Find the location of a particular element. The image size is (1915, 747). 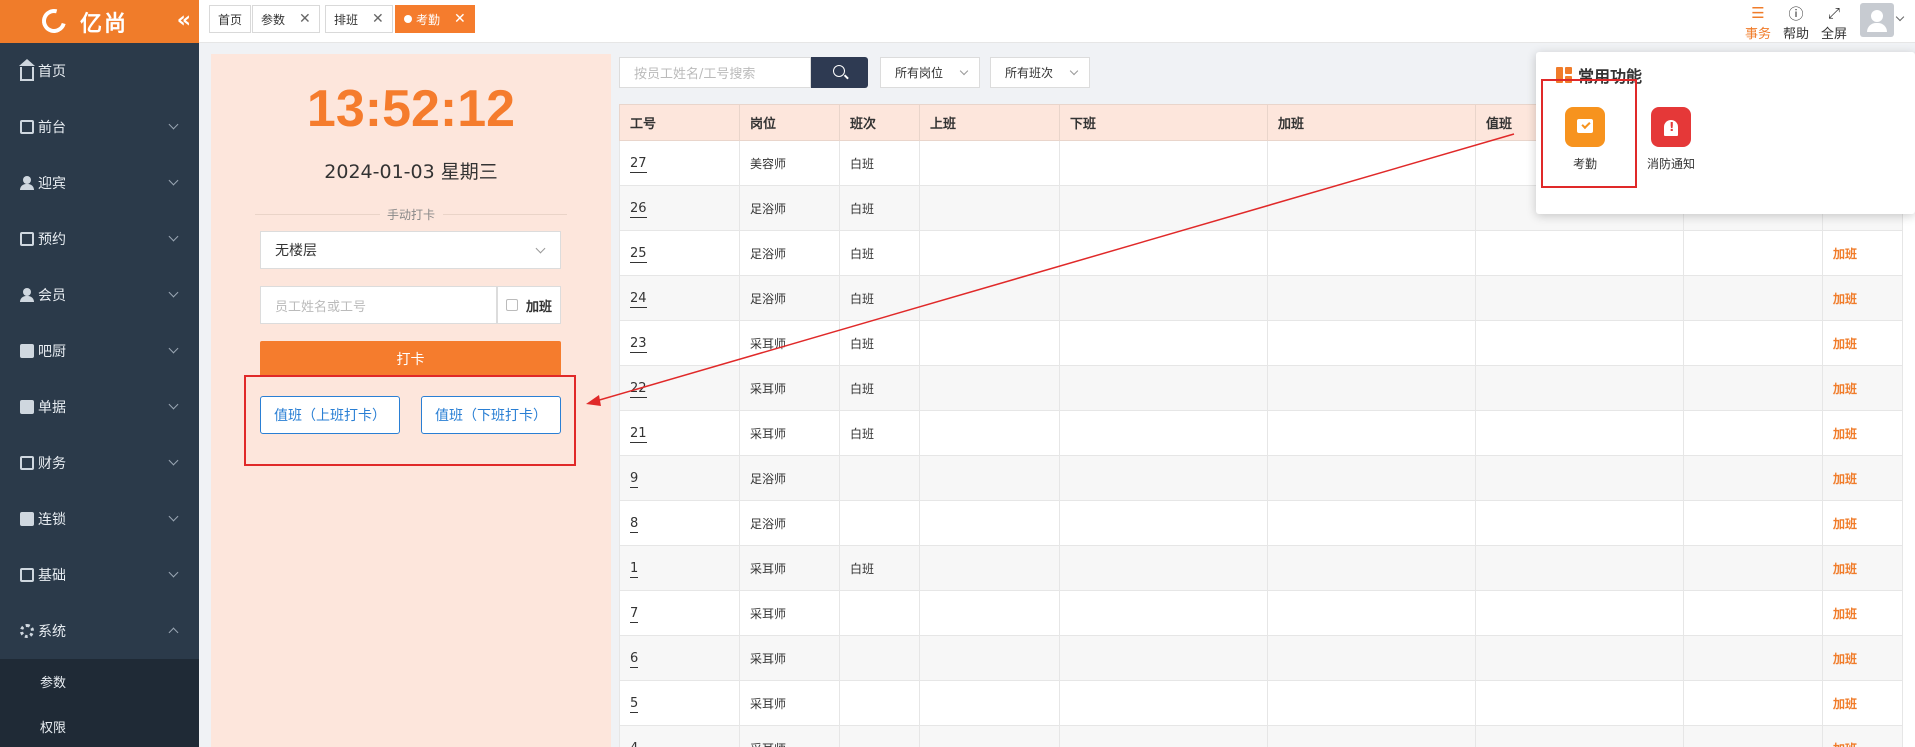

employee-id-cell: 6 is located at coordinates (679, 658).